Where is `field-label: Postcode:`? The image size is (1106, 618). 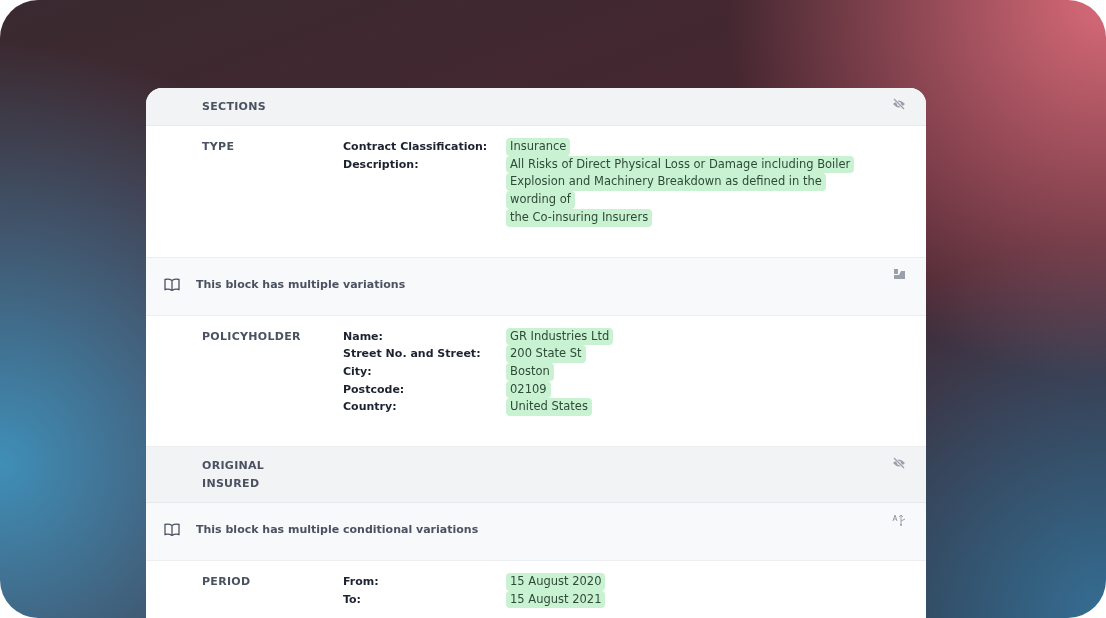
field-label: Postcode: is located at coordinates (374, 389).